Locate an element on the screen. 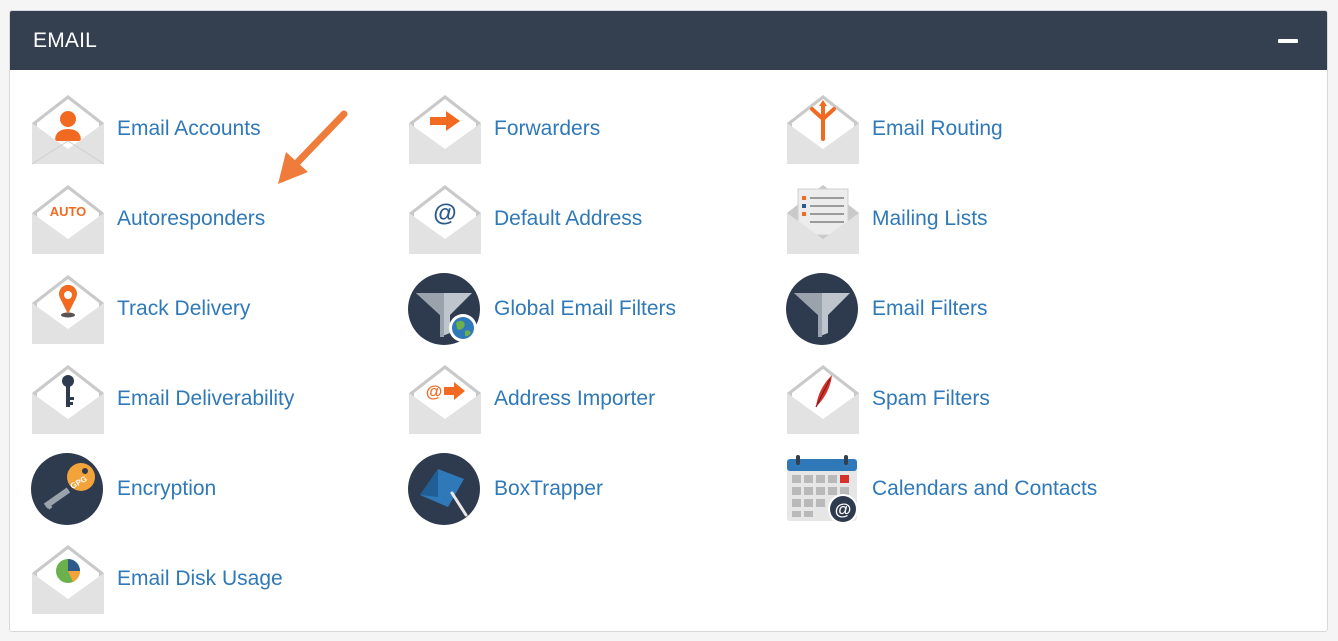 The height and width of the screenshot is (641, 1338). item-global-email-filters: Global Email Filters is located at coordinates (593, 311).